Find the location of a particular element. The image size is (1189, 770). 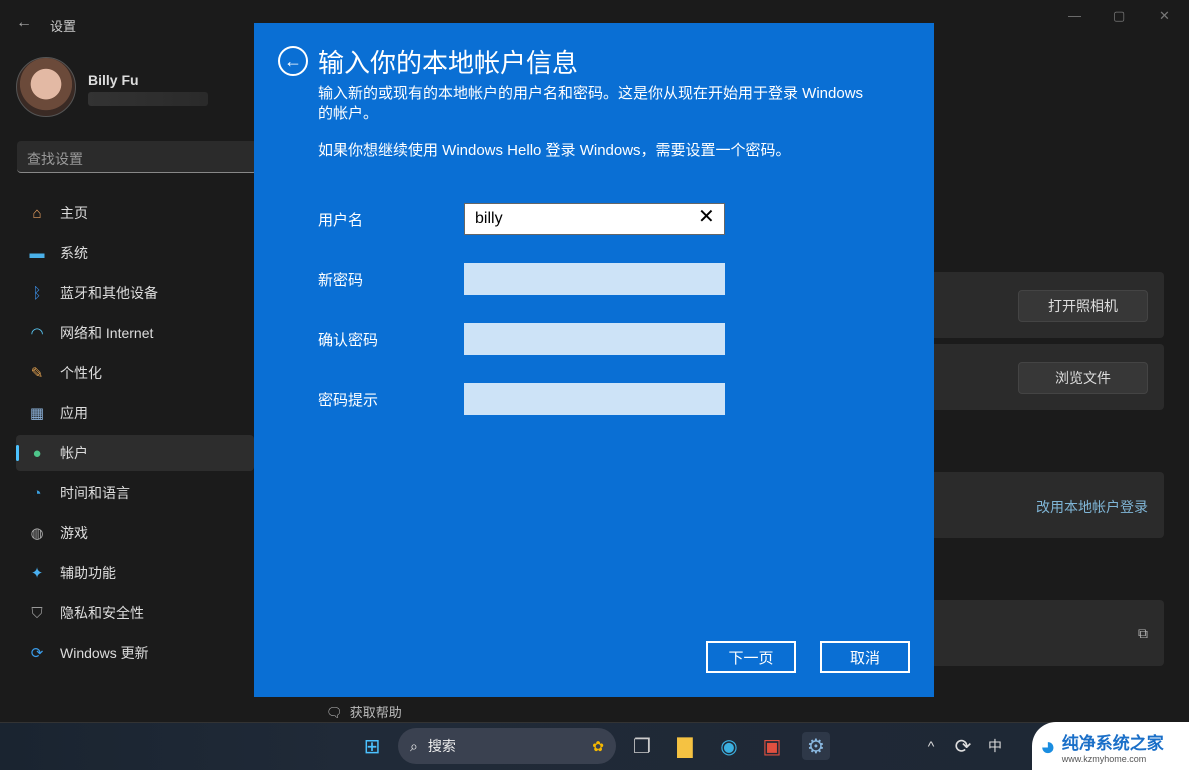

update-icon: ⟳ is located at coordinates (37, 653).